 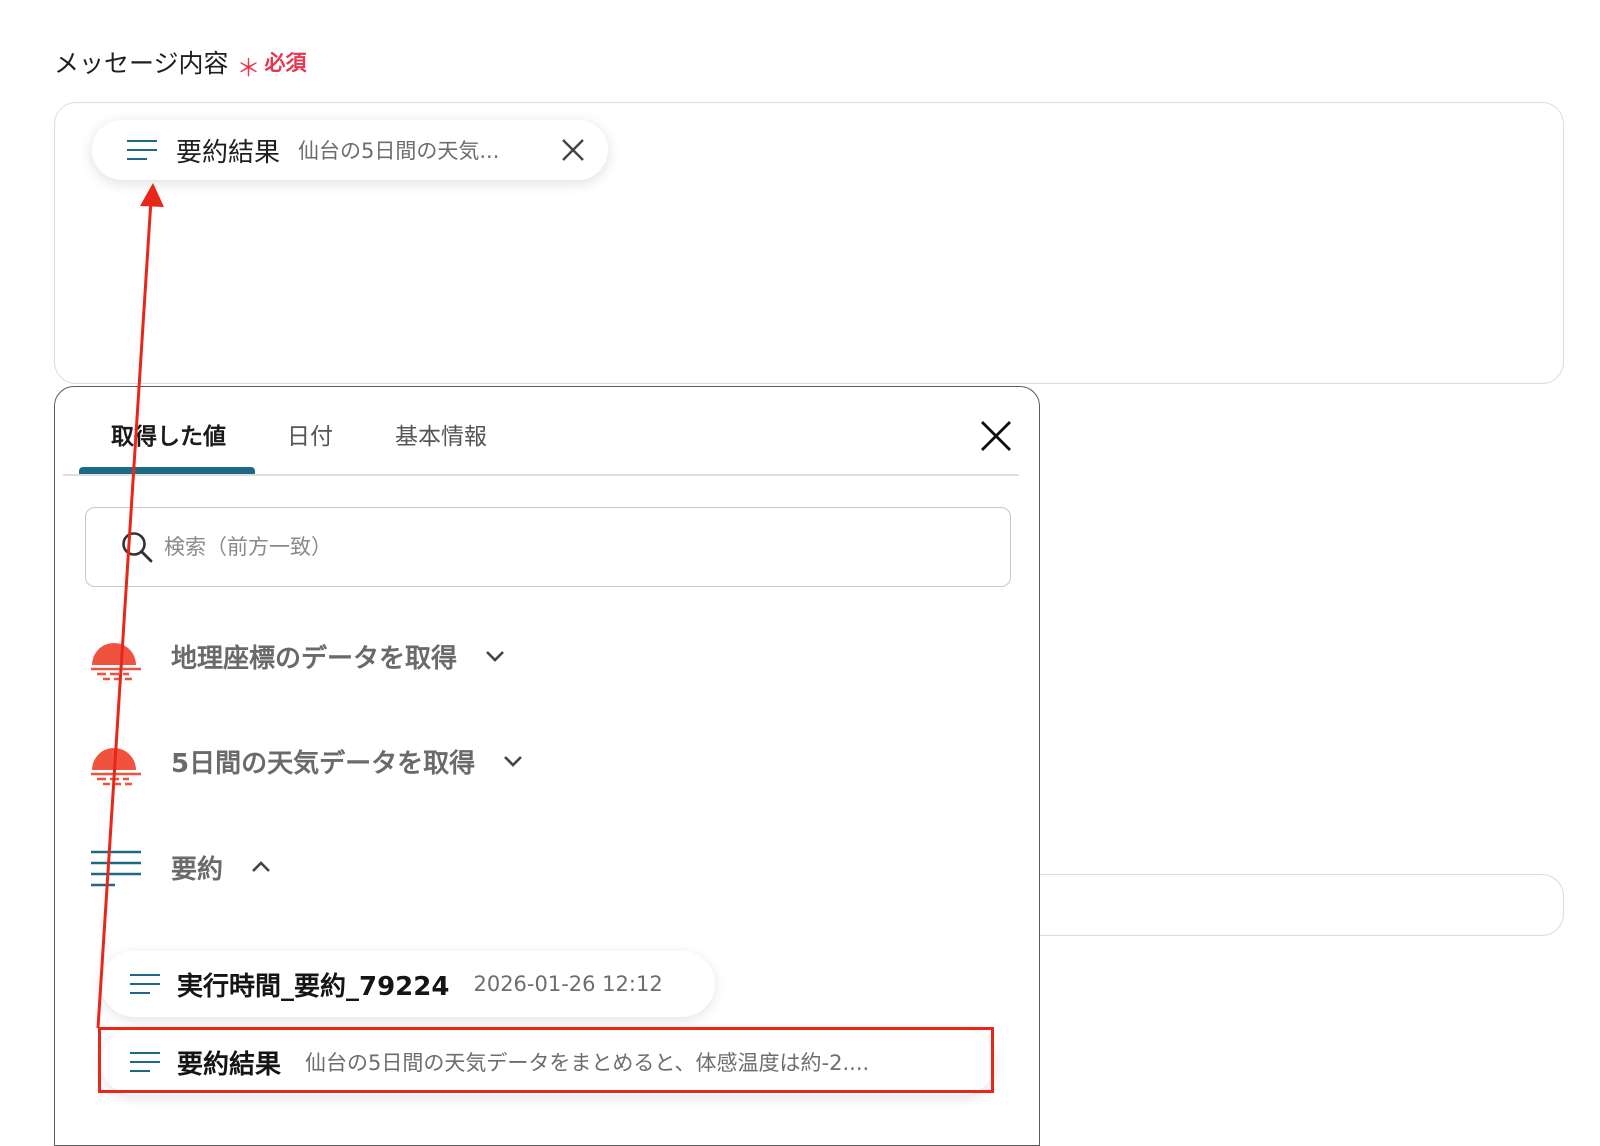 I want to click on chip-title: 要約結果, so click(x=228, y=152).